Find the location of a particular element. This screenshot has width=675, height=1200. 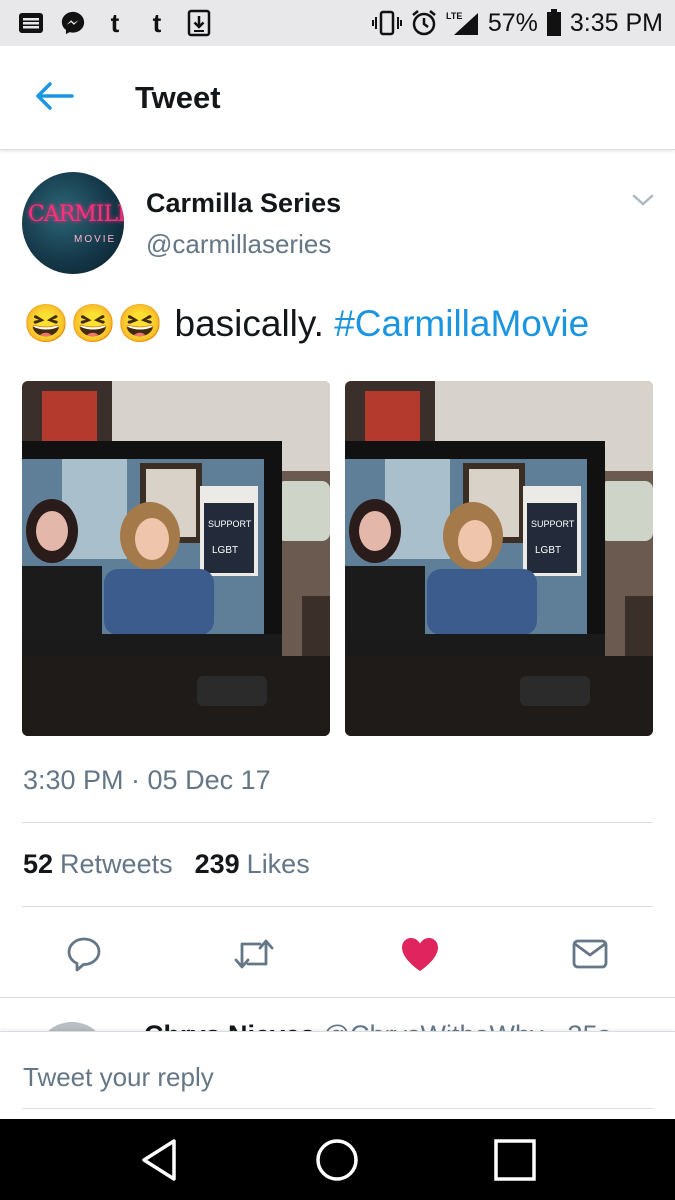

tweet-actions is located at coordinates (337, 954).